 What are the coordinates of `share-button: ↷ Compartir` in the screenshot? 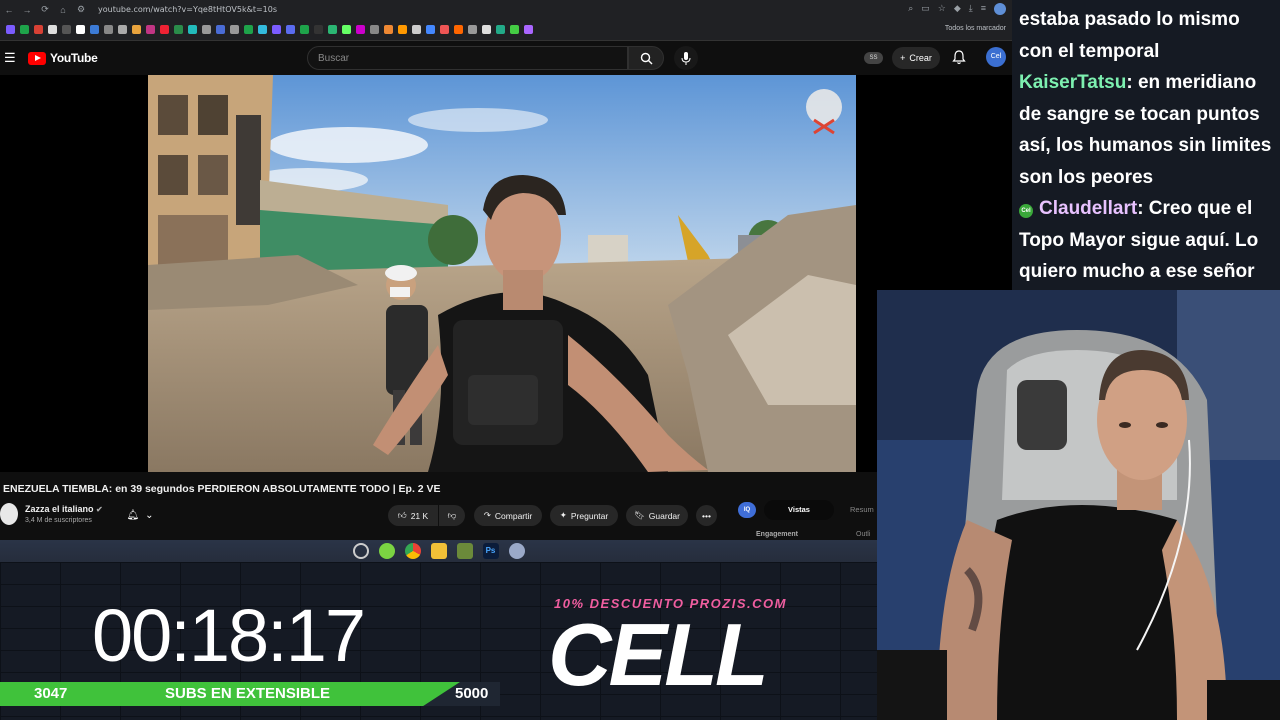 It's located at (508, 515).